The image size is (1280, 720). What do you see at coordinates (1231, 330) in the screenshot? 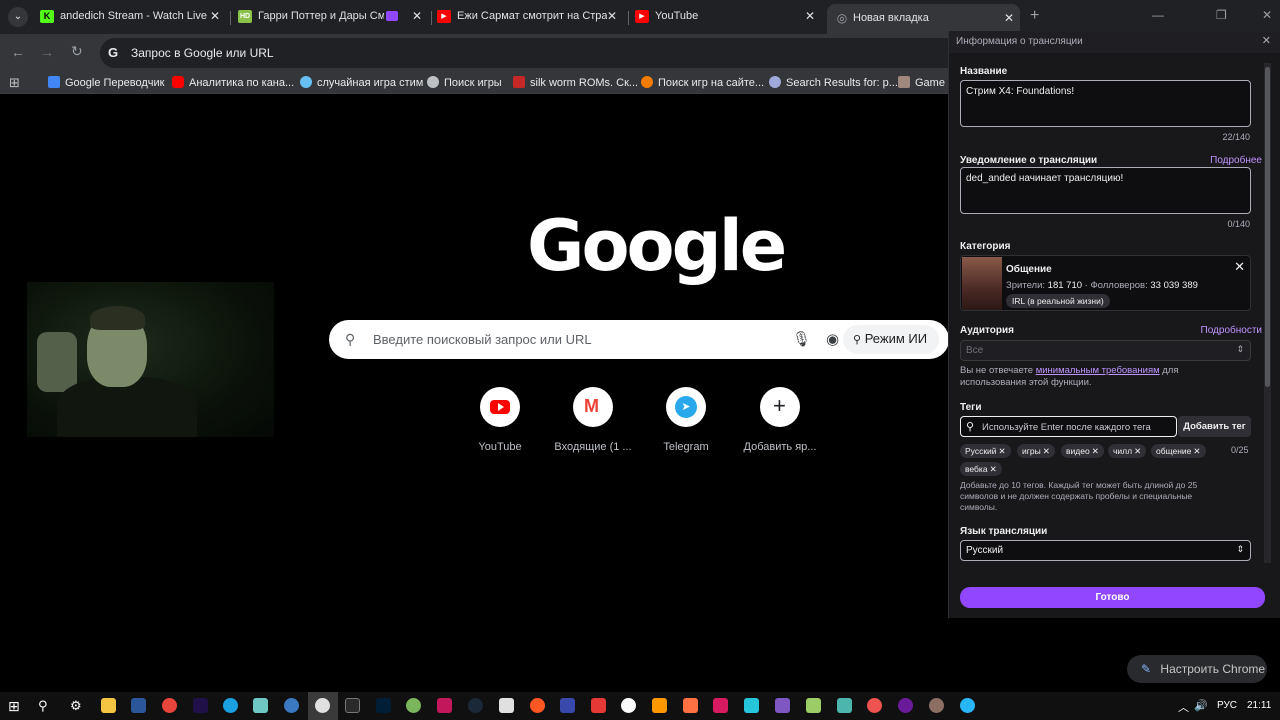
I see `audience-details-link: Подробности` at bounding box center [1231, 330].